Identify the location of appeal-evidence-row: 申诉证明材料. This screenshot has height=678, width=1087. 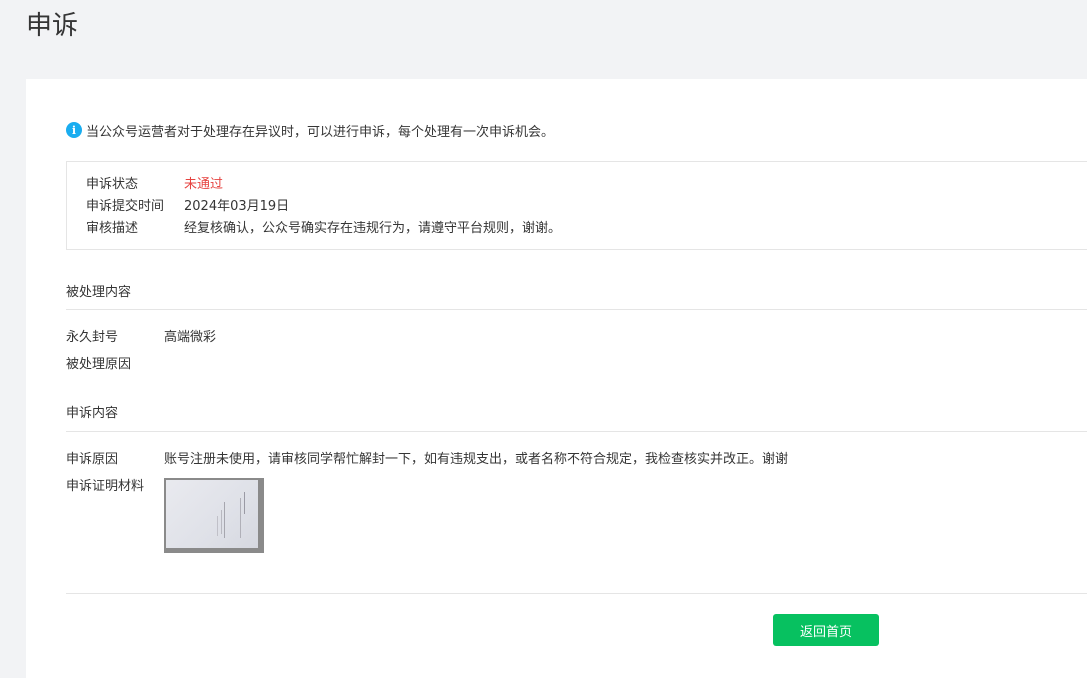
(115, 484).